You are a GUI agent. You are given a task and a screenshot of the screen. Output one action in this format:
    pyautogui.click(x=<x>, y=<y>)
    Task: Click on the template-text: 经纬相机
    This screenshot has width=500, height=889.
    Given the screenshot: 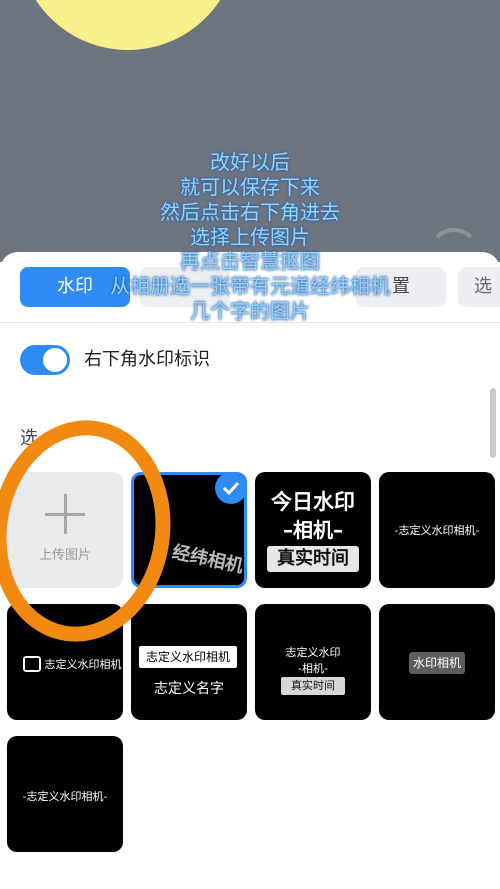 What is the action you would take?
    pyautogui.click(x=208, y=559)
    